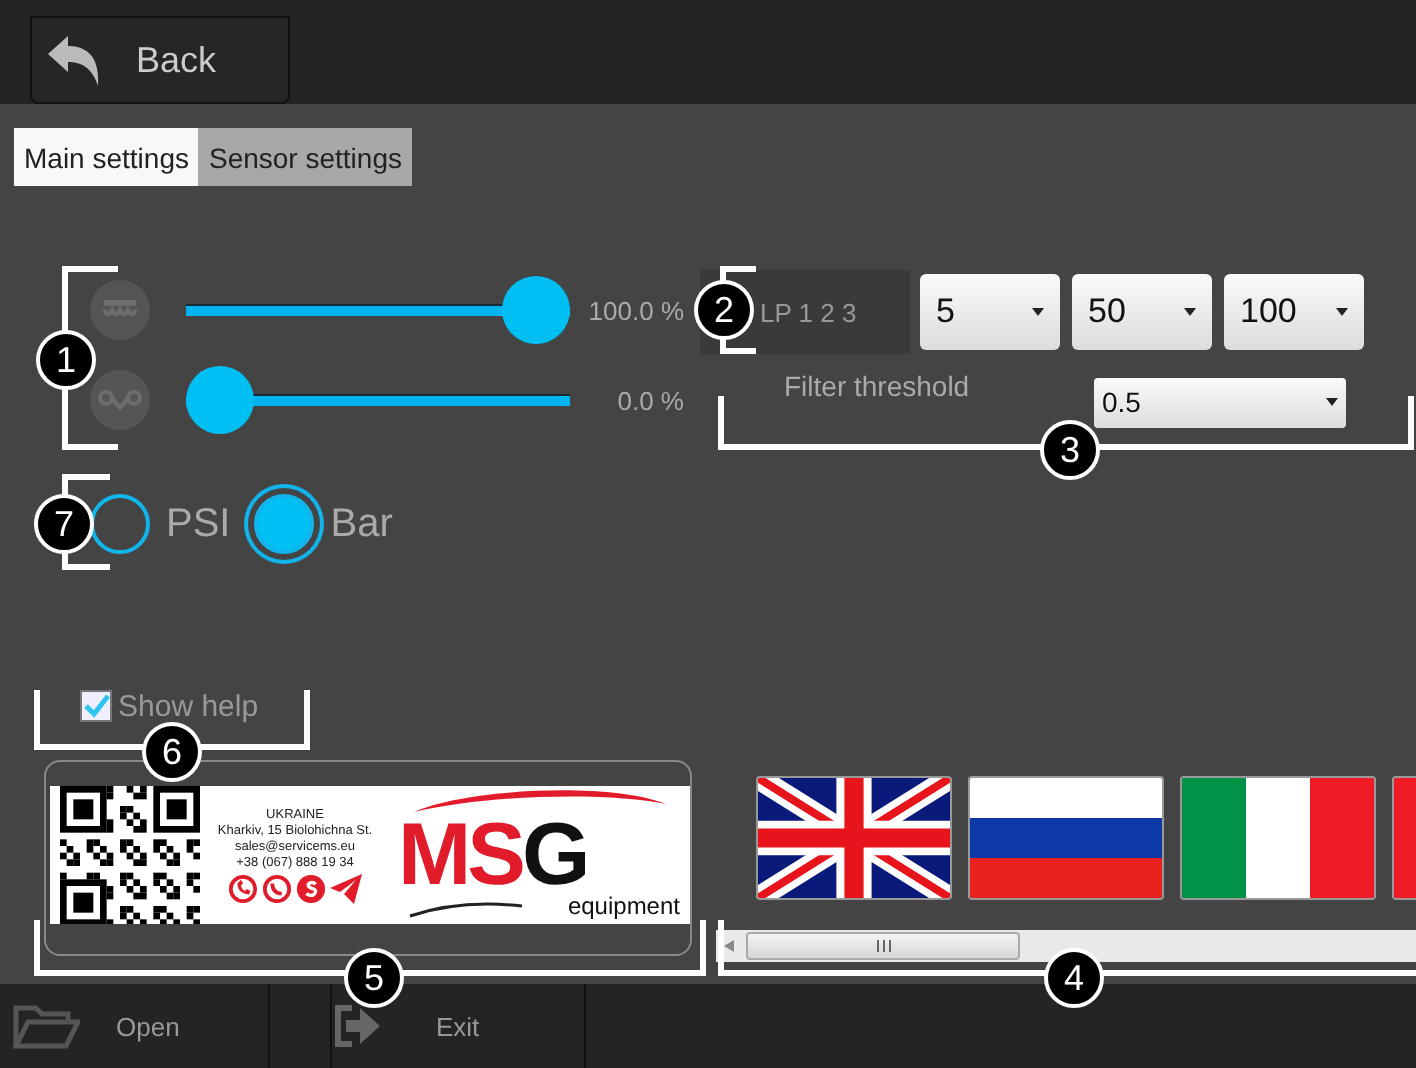 The width and height of the screenshot is (1416, 1068). What do you see at coordinates (198, 524) in the screenshot?
I see `unit-label: PSI` at bounding box center [198, 524].